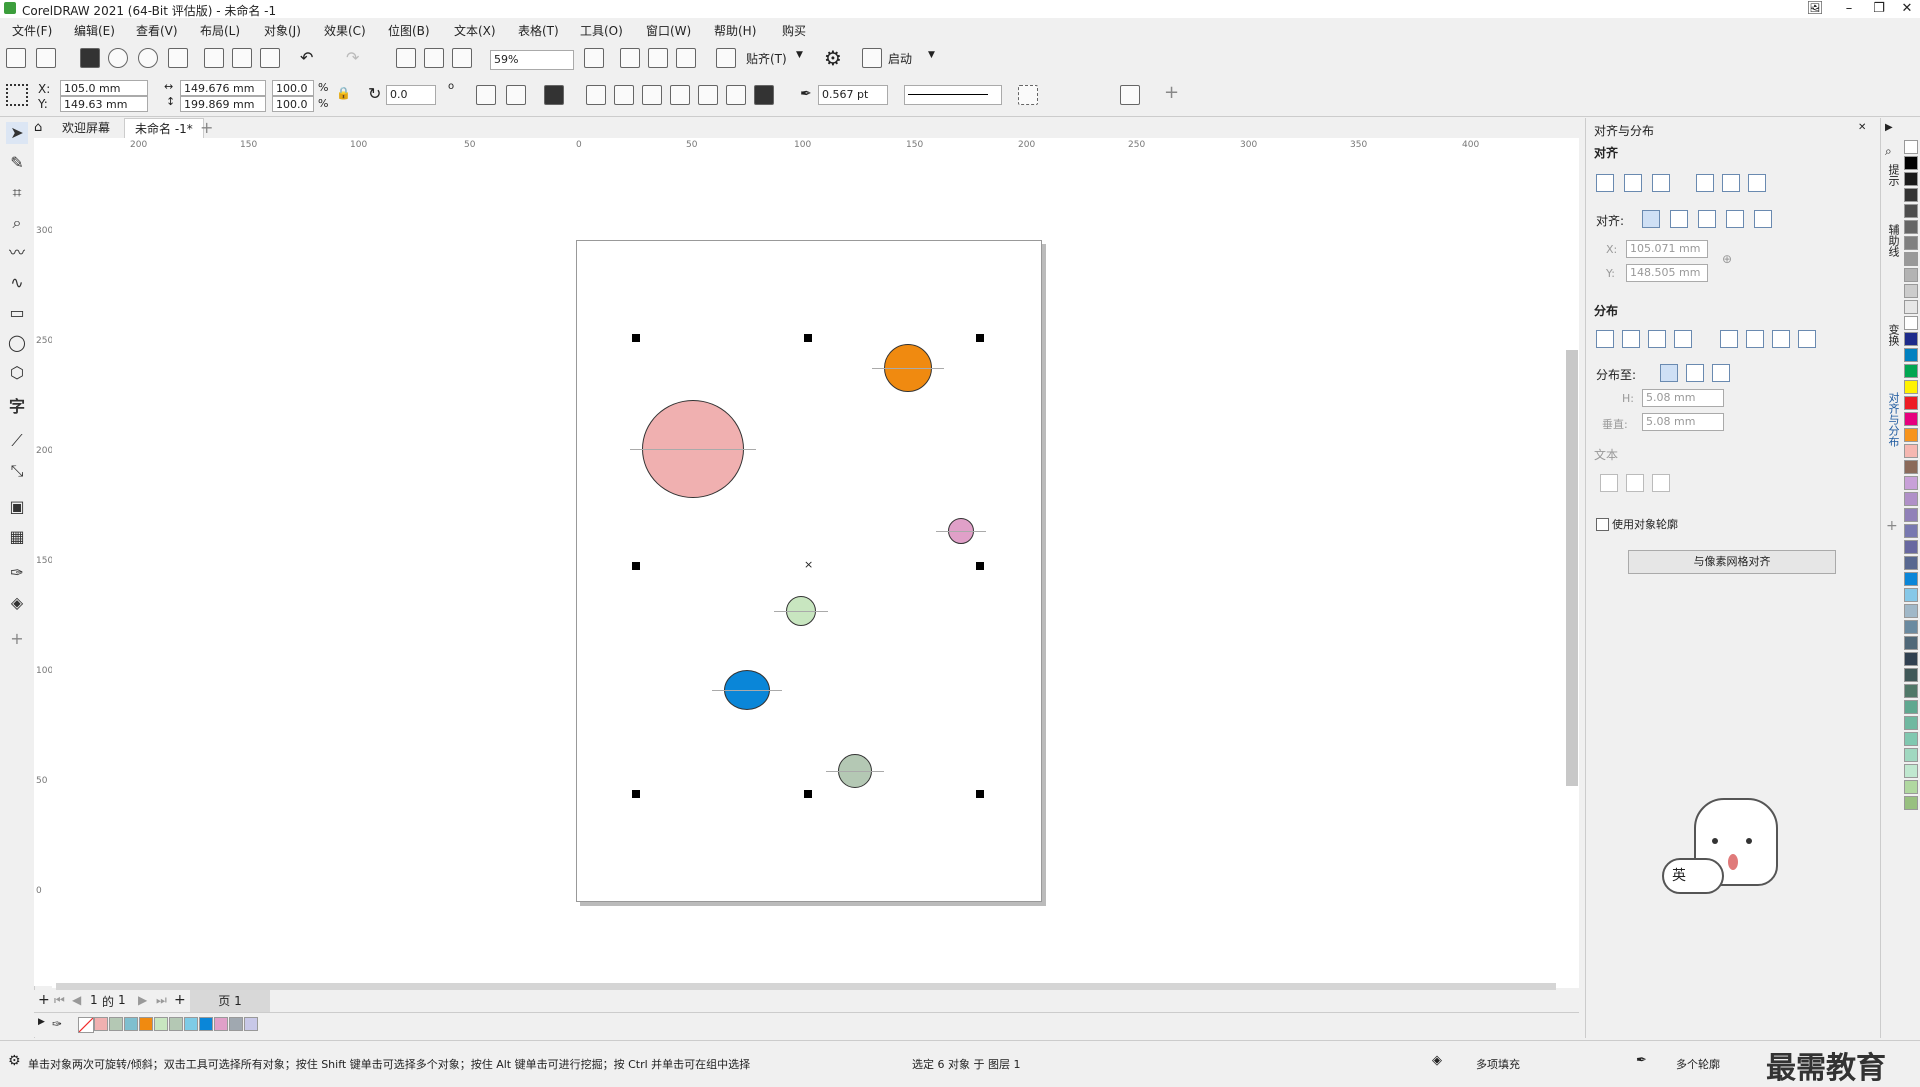 This screenshot has width=1920, height=1087. I want to click on transparency-icon: ▦, so click(17, 537).